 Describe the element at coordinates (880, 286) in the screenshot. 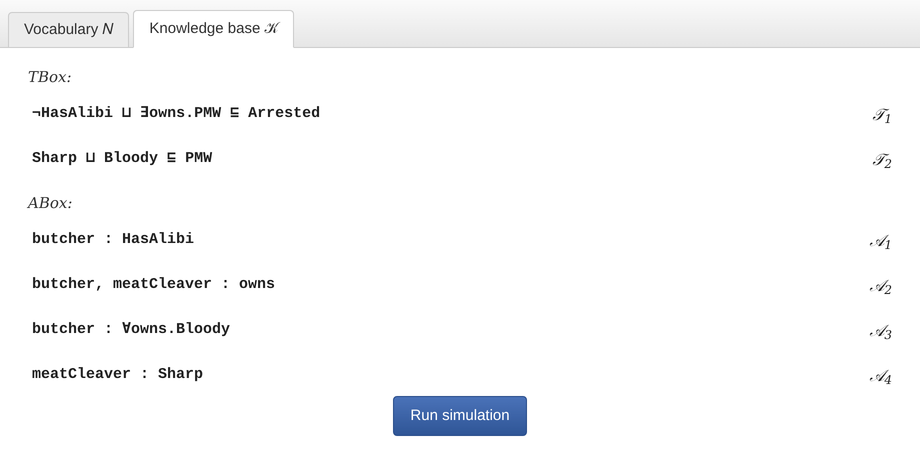

I see `axiom-label: 𝒜$_{2}$` at that location.